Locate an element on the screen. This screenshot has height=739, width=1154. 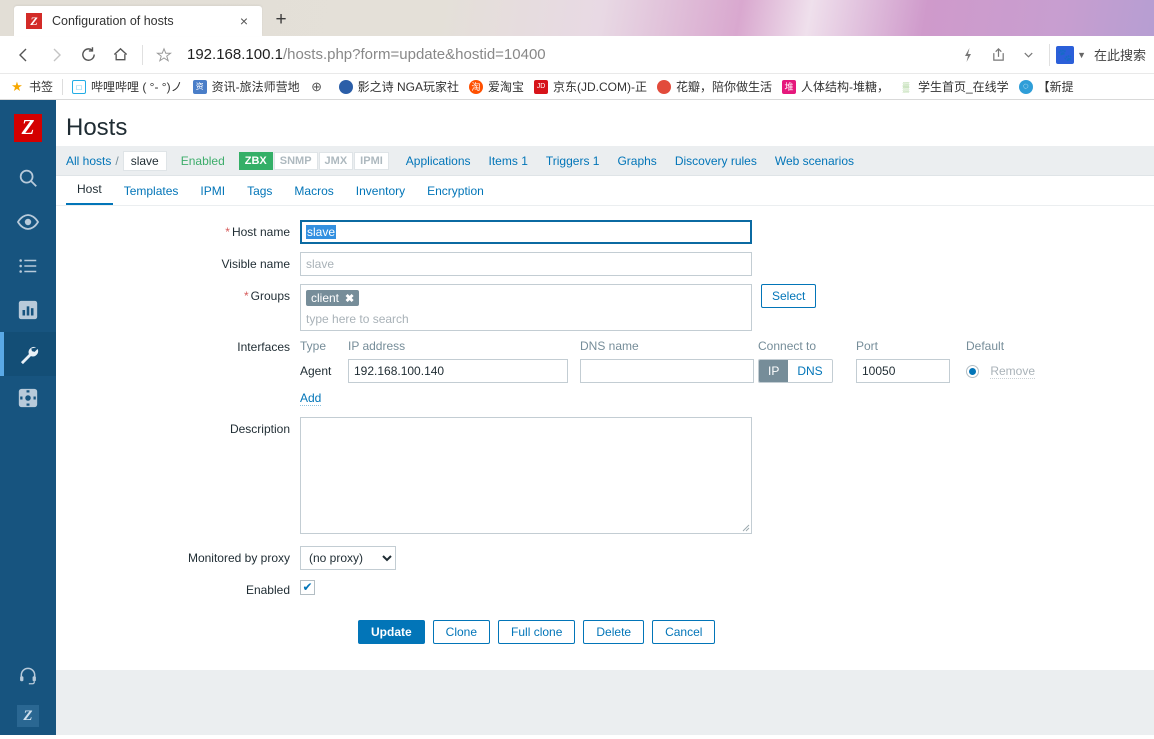
bookmark-star-icon is located at coordinates (164, 55).